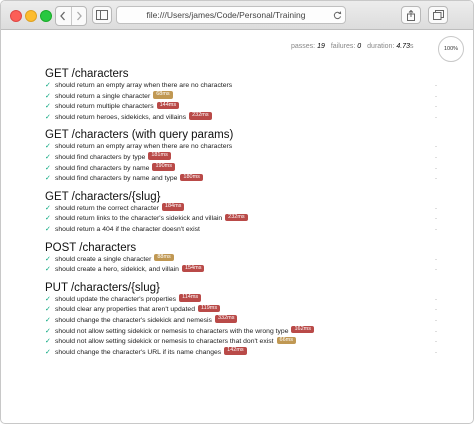 Image resolution: width=474 pixels, height=424 pixels. Describe the element at coordinates (104, 106) in the screenshot. I see `test-name: should return multiple characters` at that location.